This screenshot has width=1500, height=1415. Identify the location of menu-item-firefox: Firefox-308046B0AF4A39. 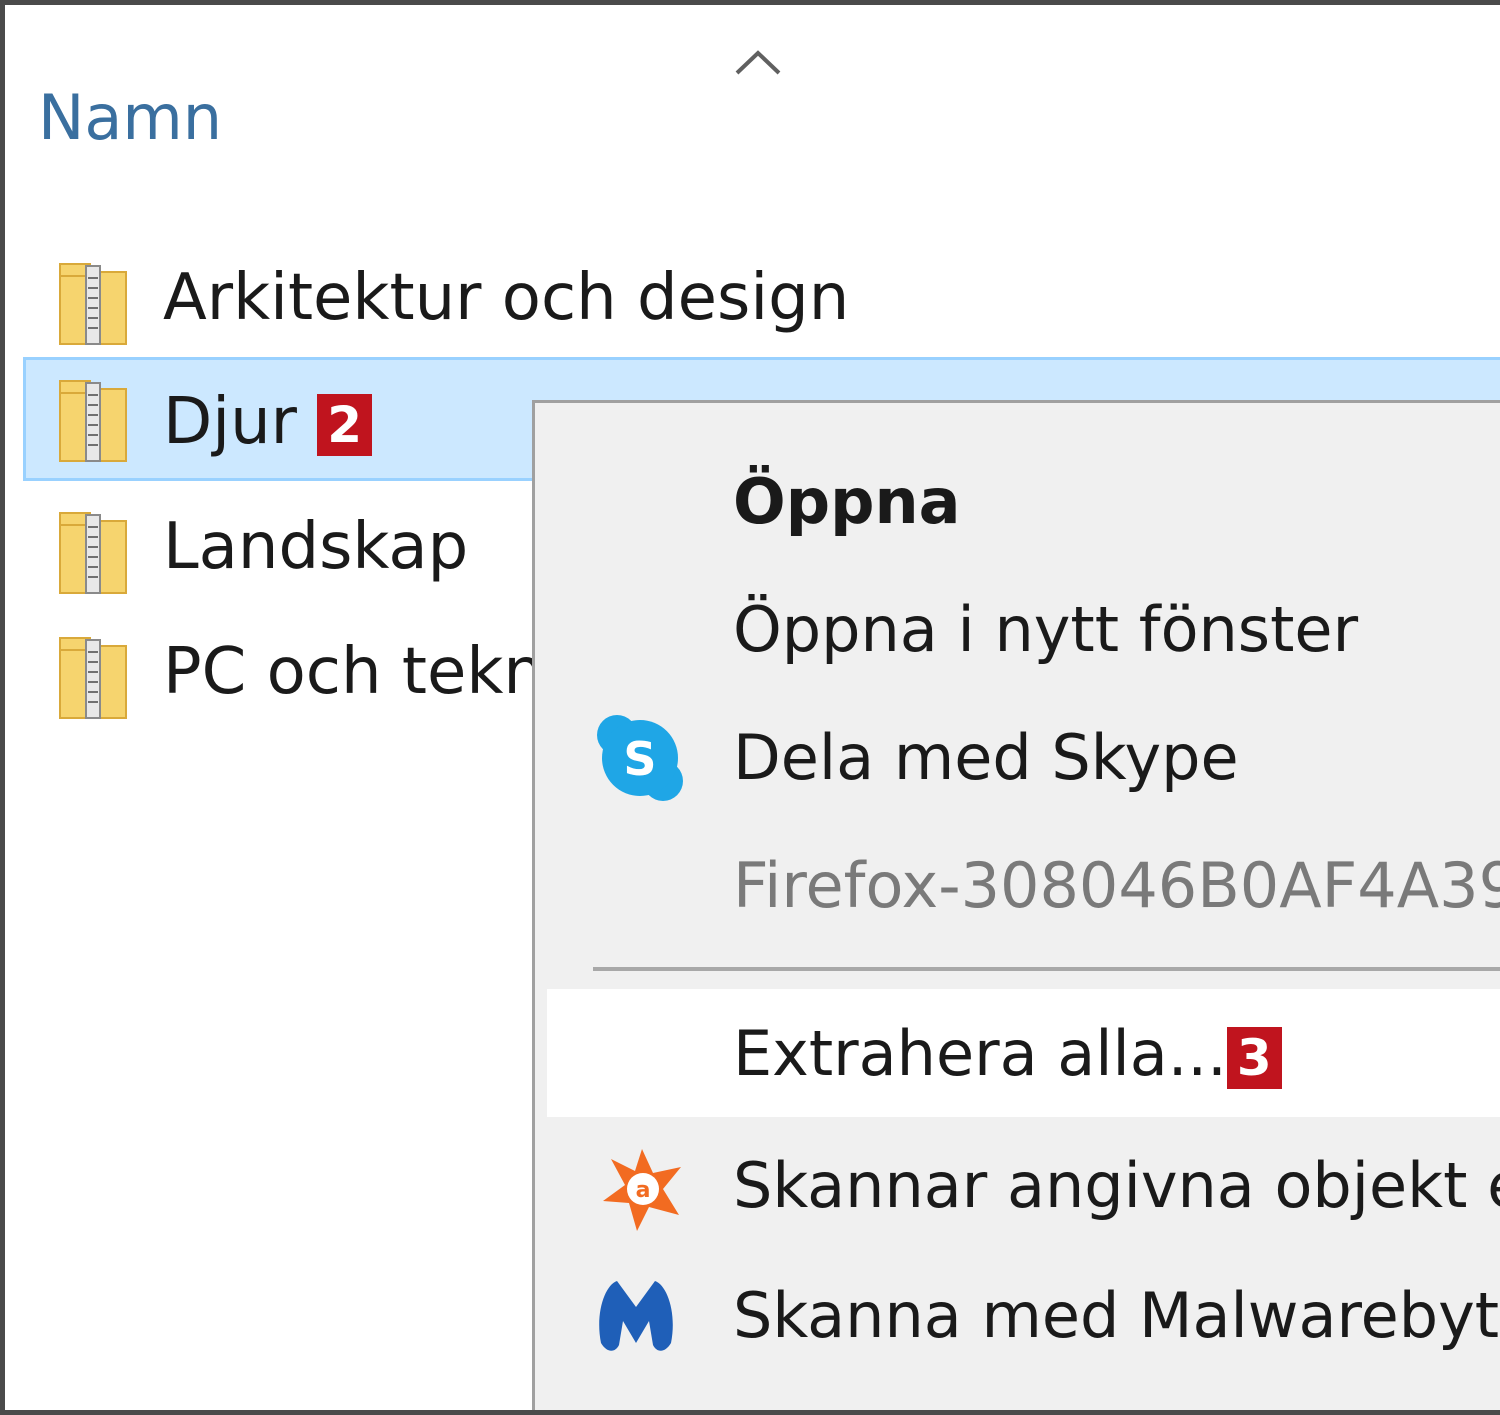
(1017, 887).